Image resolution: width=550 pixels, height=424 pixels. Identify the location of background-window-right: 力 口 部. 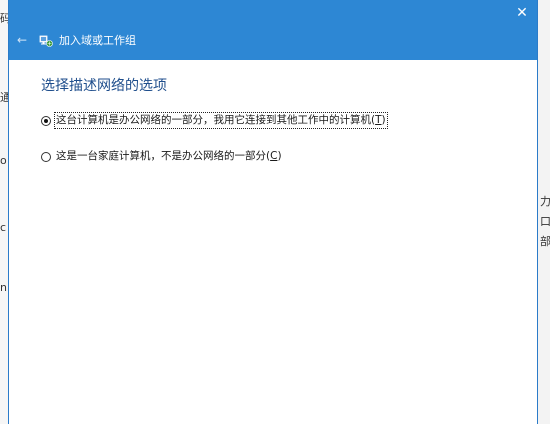
(543, 212).